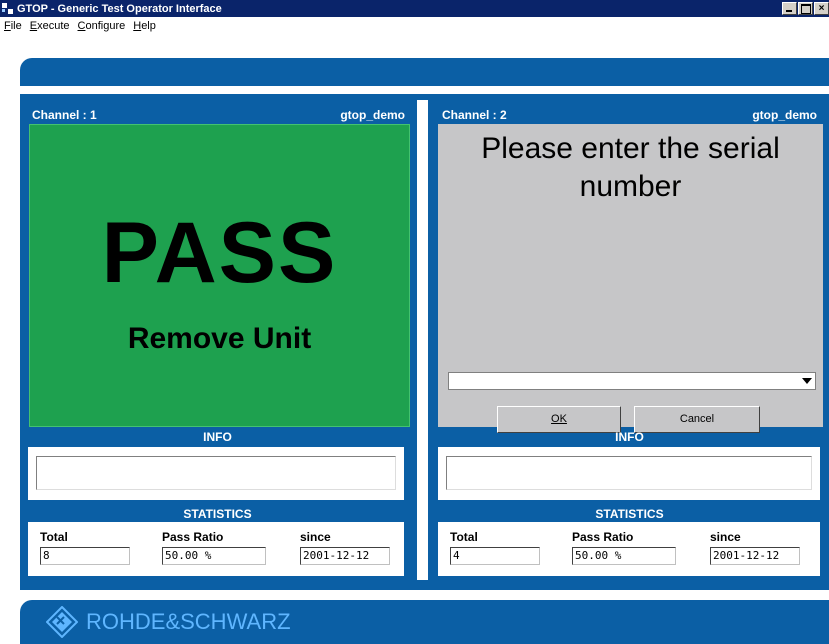 The width and height of the screenshot is (829, 644). What do you see at coordinates (422, 340) in the screenshot?
I see `channel-divider` at bounding box center [422, 340].